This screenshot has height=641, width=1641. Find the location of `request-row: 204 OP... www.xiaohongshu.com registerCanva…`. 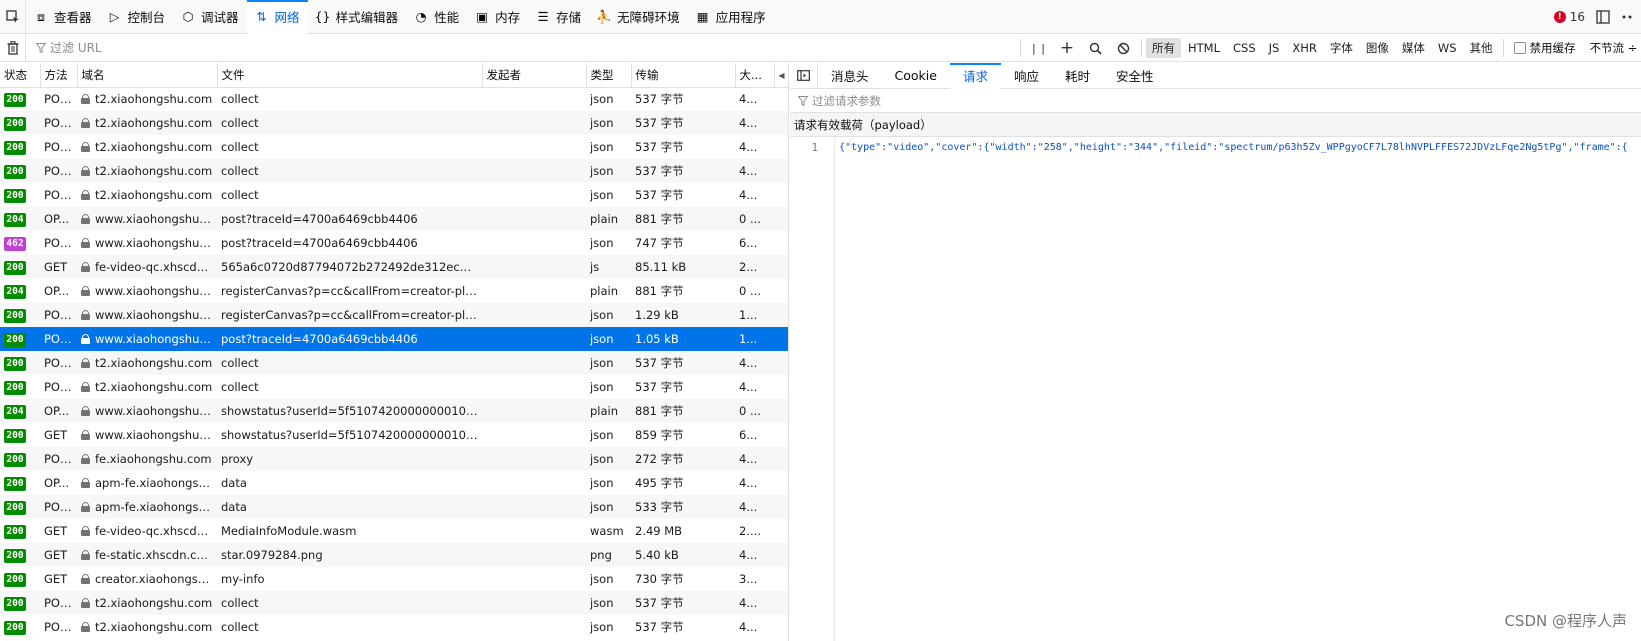

request-row: 204 OP... www.xiaohongshu.com registerCanva… is located at coordinates (394, 291).